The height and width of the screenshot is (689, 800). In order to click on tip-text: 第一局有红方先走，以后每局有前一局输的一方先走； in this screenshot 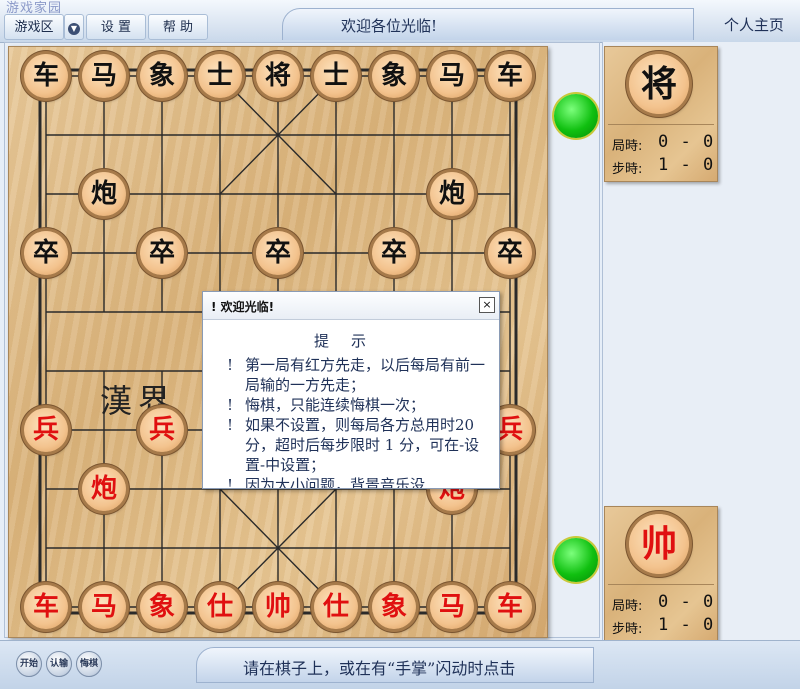, I will do `click(365, 375)`.